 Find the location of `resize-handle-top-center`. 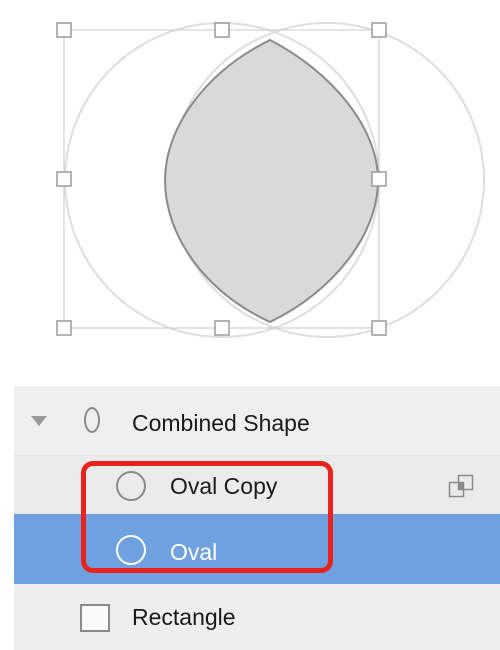

resize-handle-top-center is located at coordinates (222, 30).